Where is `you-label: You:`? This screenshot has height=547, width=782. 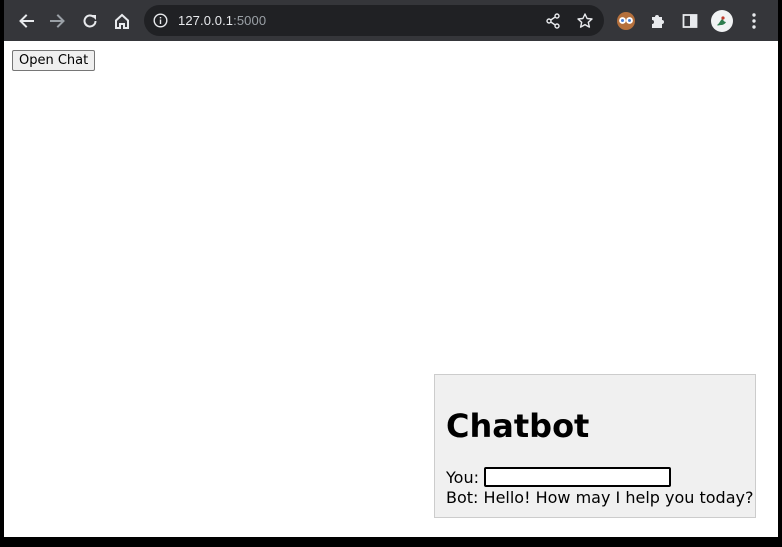
you-label: You: is located at coordinates (462, 477).